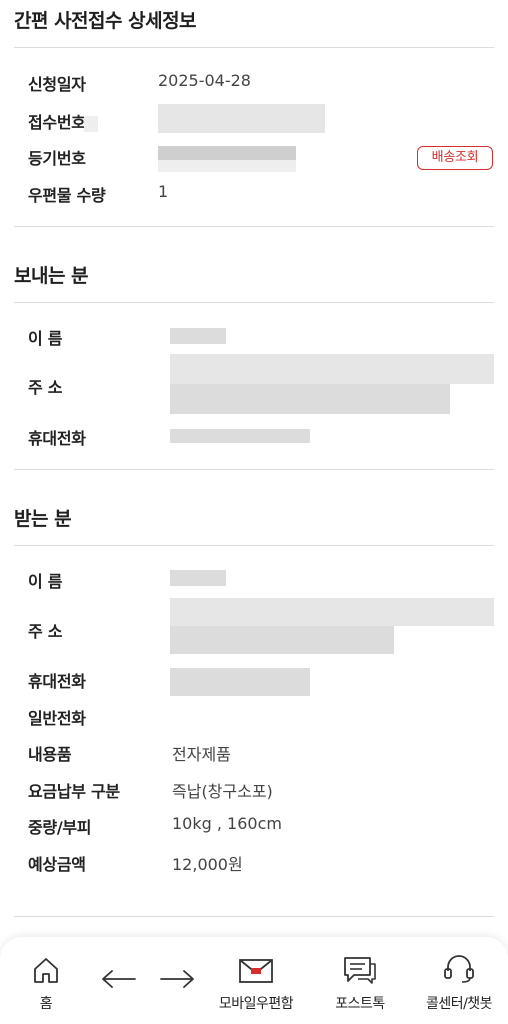  What do you see at coordinates (332, 612) in the screenshot?
I see `redacted-recipient-address-line1` at bounding box center [332, 612].